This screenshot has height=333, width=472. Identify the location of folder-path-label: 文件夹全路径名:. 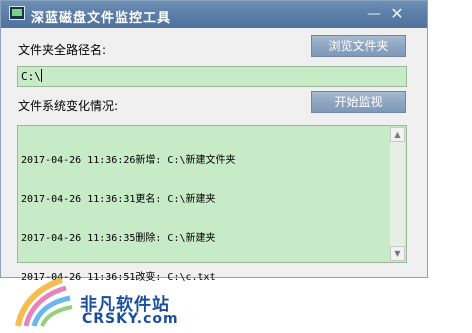
(62, 50).